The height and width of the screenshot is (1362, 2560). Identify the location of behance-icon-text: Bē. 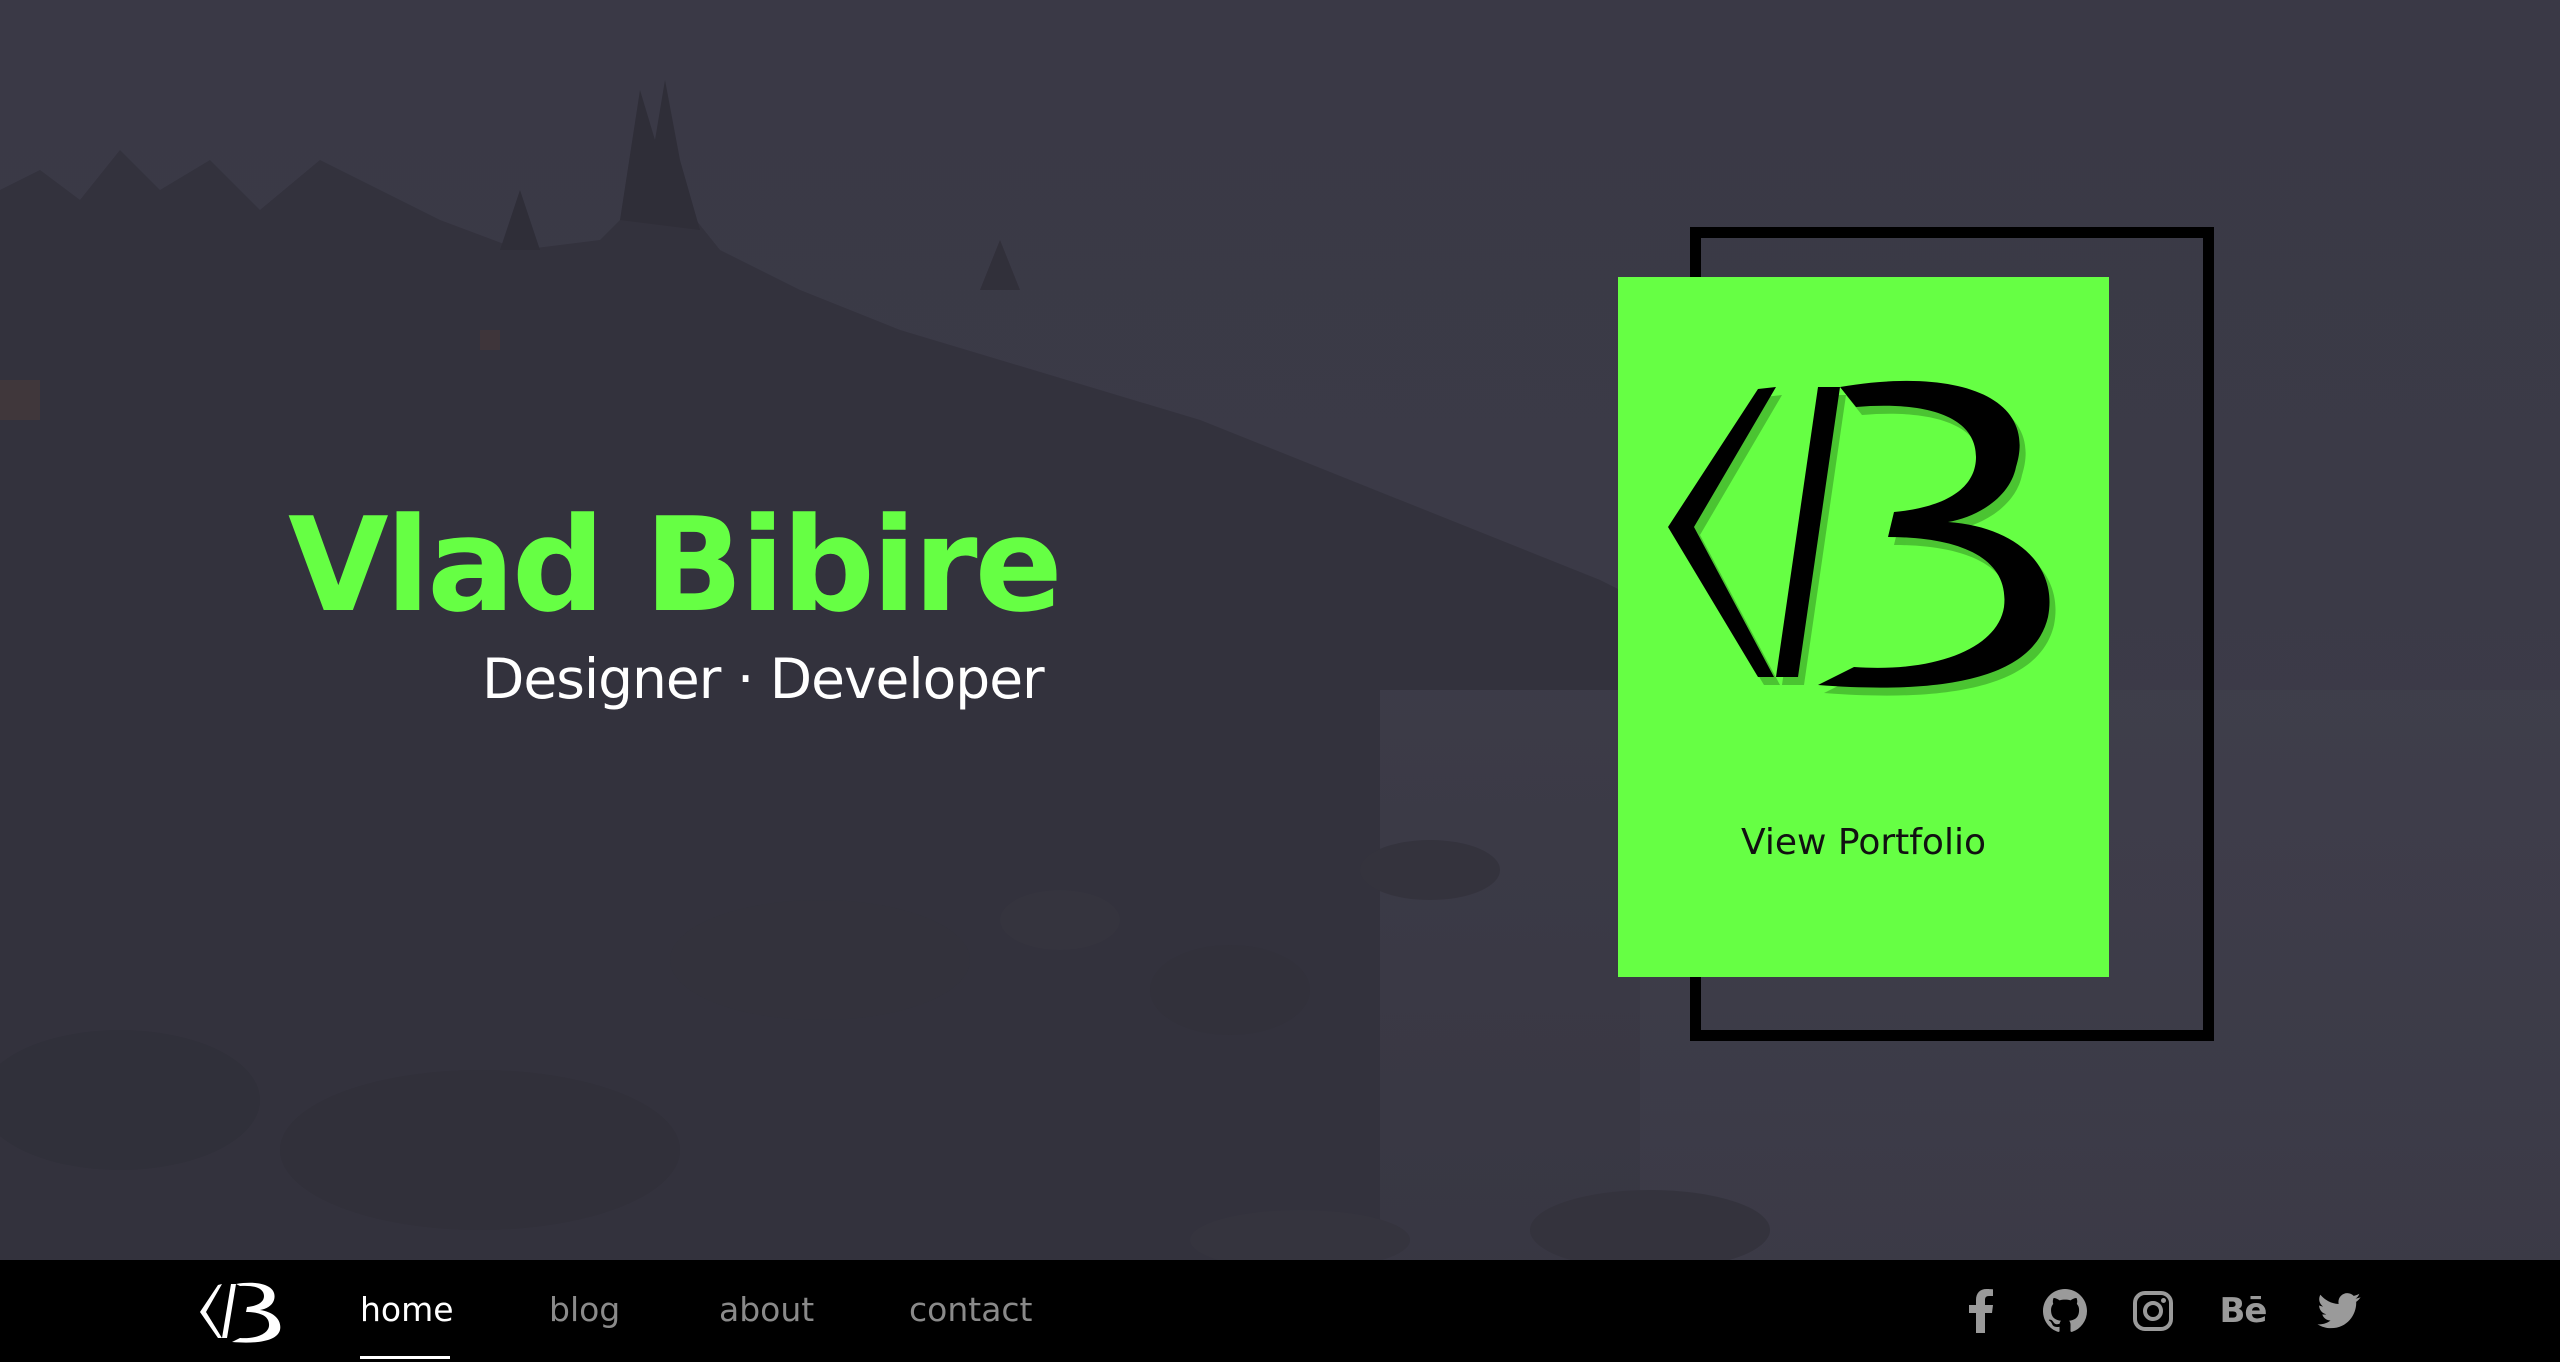
(2243, 1311).